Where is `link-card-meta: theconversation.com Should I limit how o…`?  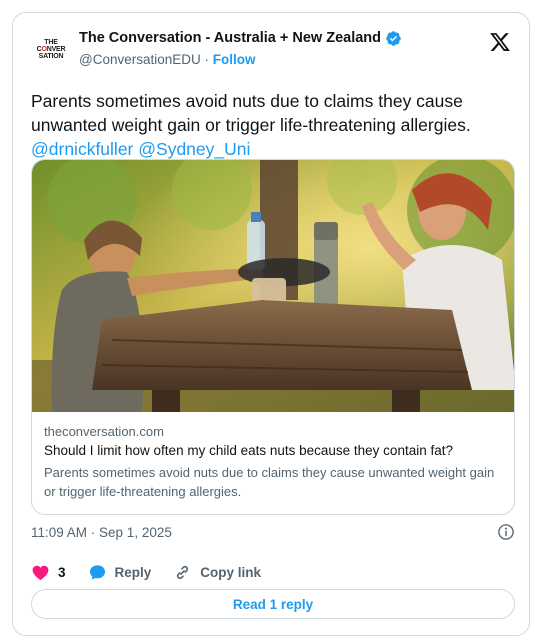
link-card-meta: theconversation.com Should I limit how o… is located at coordinates (273, 462).